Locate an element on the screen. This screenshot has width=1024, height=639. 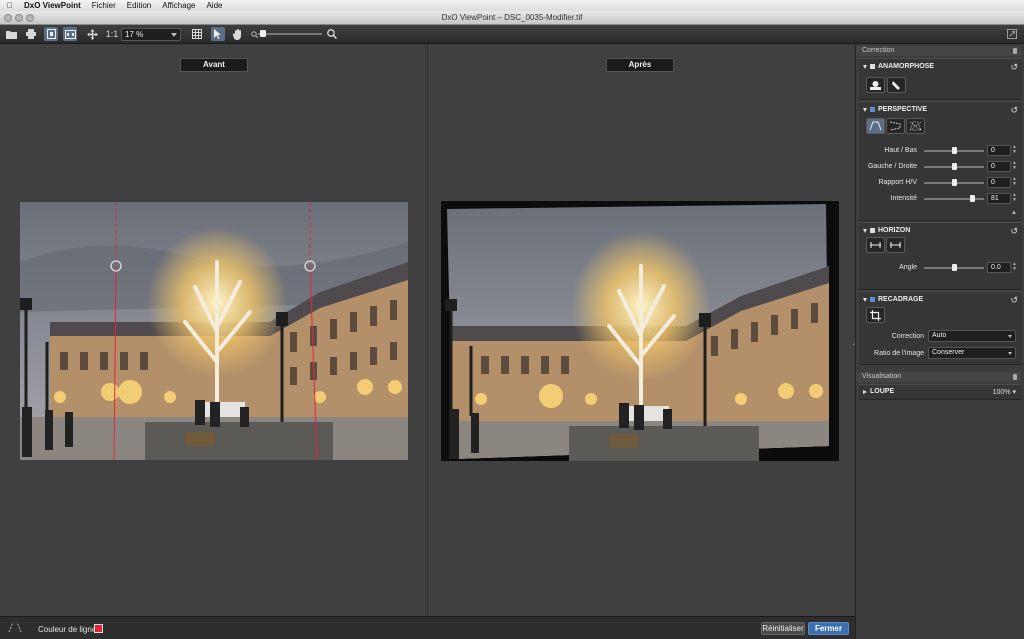
visualisation-header-label: Visualisation is located at coordinates (882, 376).